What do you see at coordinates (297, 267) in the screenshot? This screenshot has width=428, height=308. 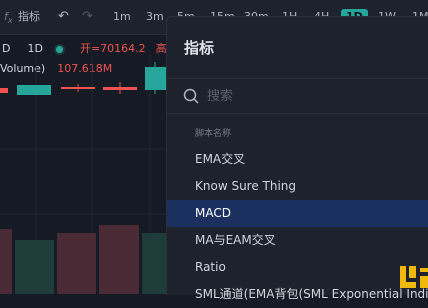 I see `list-item-ratio: Ratio` at bounding box center [297, 267].